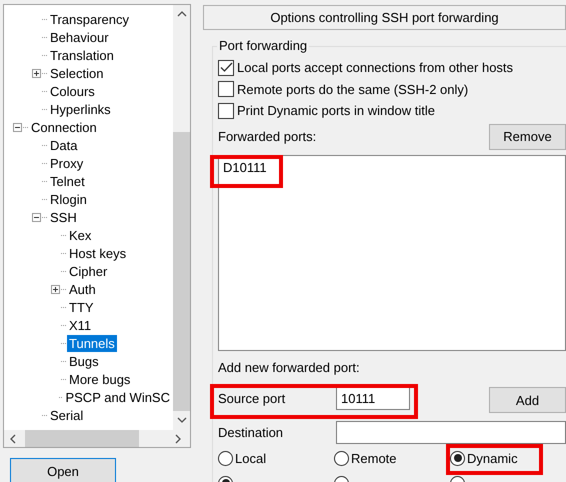 This screenshot has width=566, height=482. What do you see at coordinates (251, 432) in the screenshot?
I see `field-label: Destination` at bounding box center [251, 432].